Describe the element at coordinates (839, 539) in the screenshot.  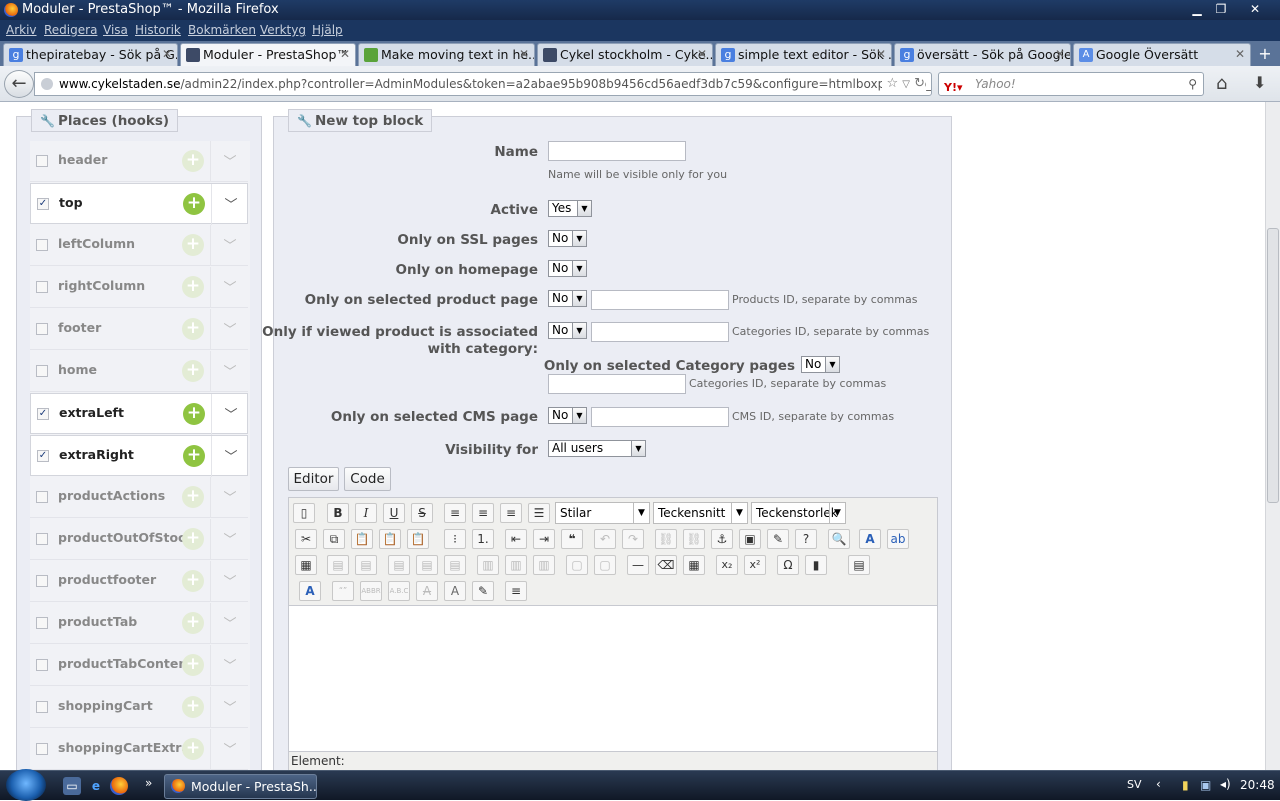
I see `preview-icon: 🔍` at that location.